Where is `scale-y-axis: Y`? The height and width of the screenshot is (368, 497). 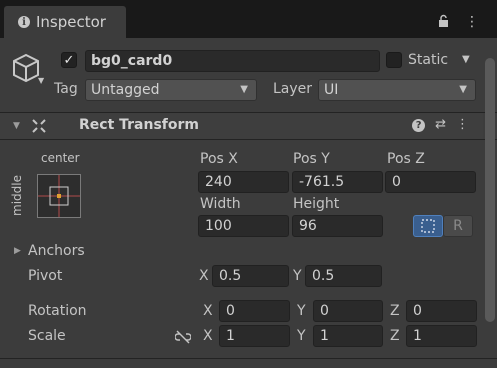
scale-y-axis: Y is located at coordinates (301, 336).